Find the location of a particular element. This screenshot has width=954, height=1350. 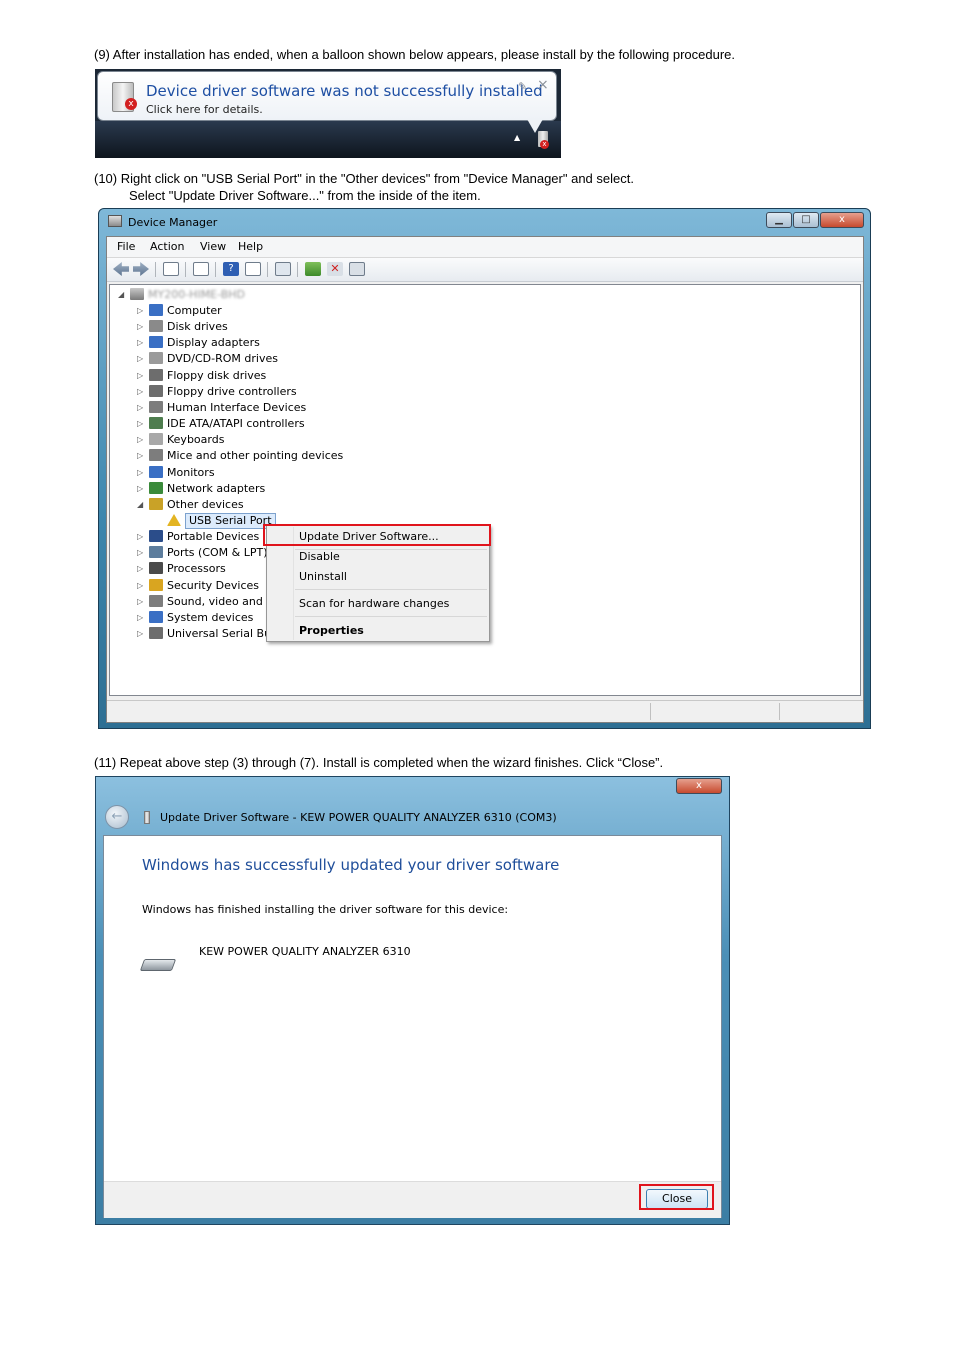

menu-properties: Properties is located at coordinates (331, 630).